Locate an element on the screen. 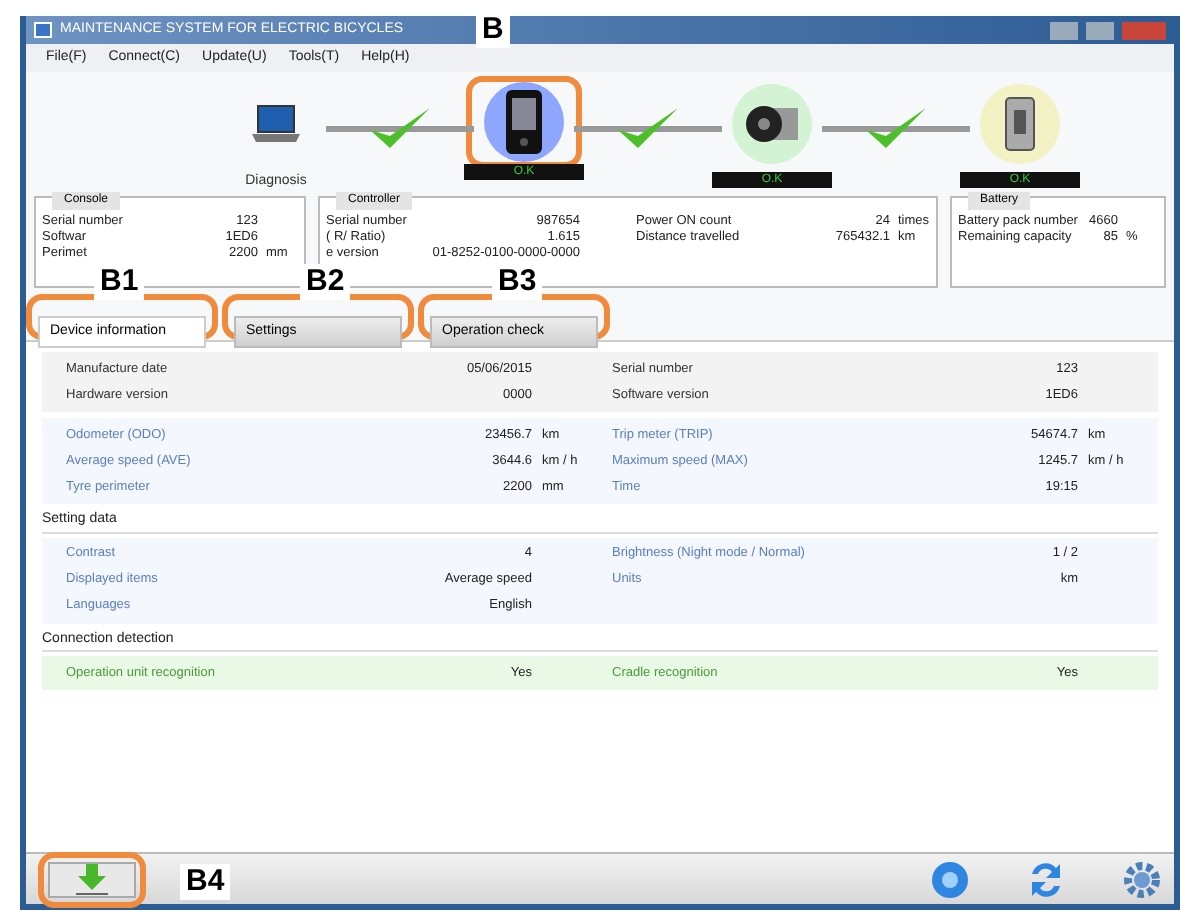 The width and height of the screenshot is (1198, 920). callout-label: B1 is located at coordinates (119, 282).